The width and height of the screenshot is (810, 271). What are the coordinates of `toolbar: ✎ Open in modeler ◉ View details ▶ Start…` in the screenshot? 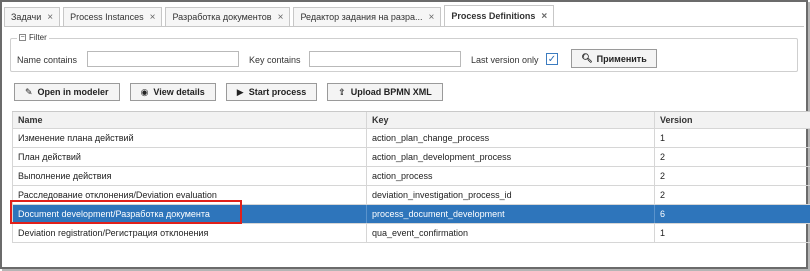 It's located at (233, 92).